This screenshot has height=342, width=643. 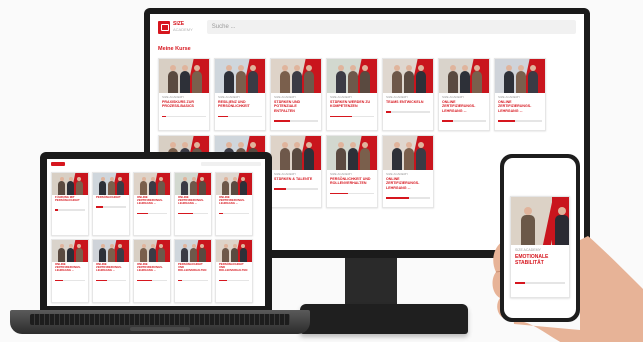 What do you see at coordinates (540, 247) in the screenshot?
I see `course-card: SIZE ACADEMY EMOTIONALE STABILITÄT` at bounding box center [540, 247].